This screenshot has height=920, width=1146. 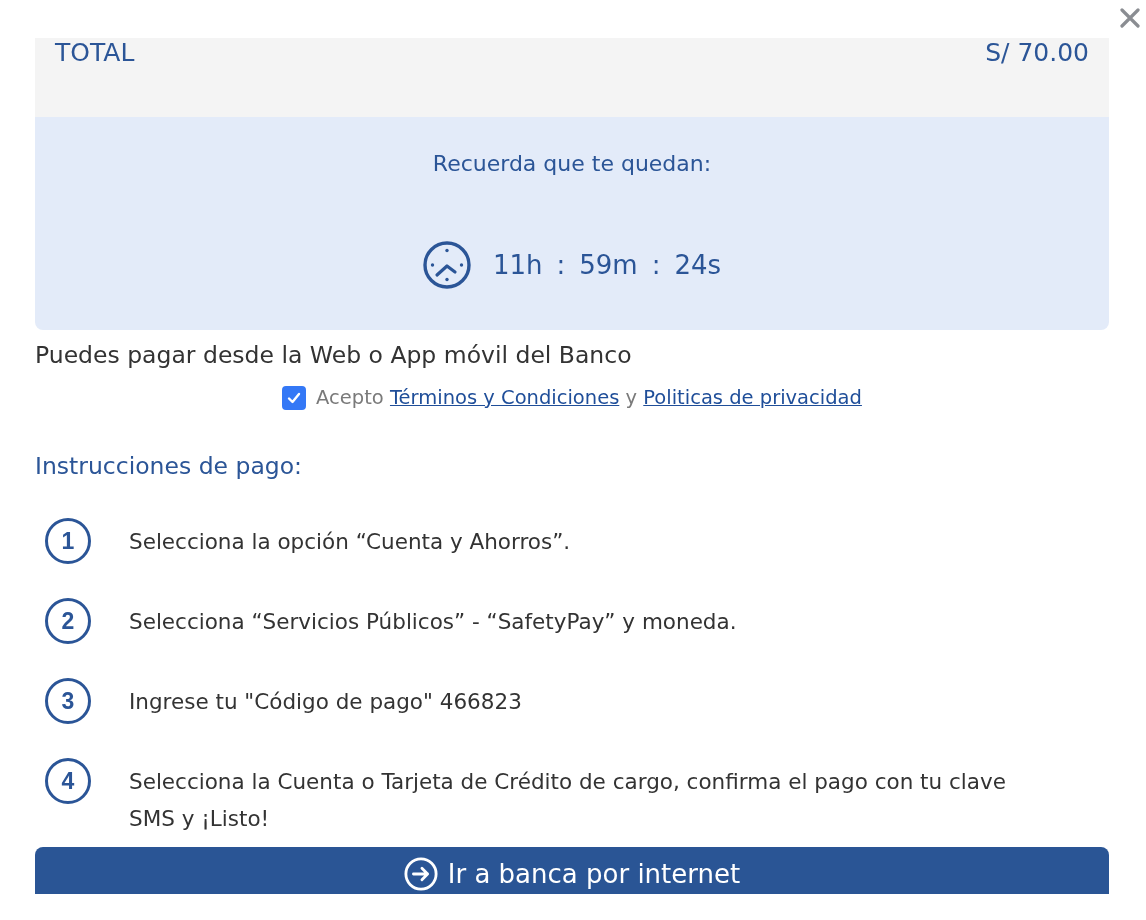 What do you see at coordinates (433, 621) in the screenshot?
I see `step-text: Selecciona “Servicios Públicos” - “SafetyPay” y moneda.` at bounding box center [433, 621].